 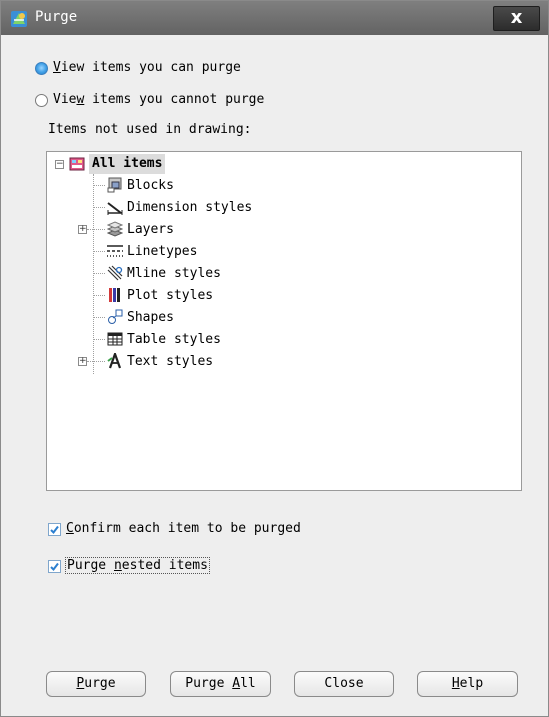 I want to click on confirm-each-item-label: Confirm each item to be purged, so click(x=183, y=528).